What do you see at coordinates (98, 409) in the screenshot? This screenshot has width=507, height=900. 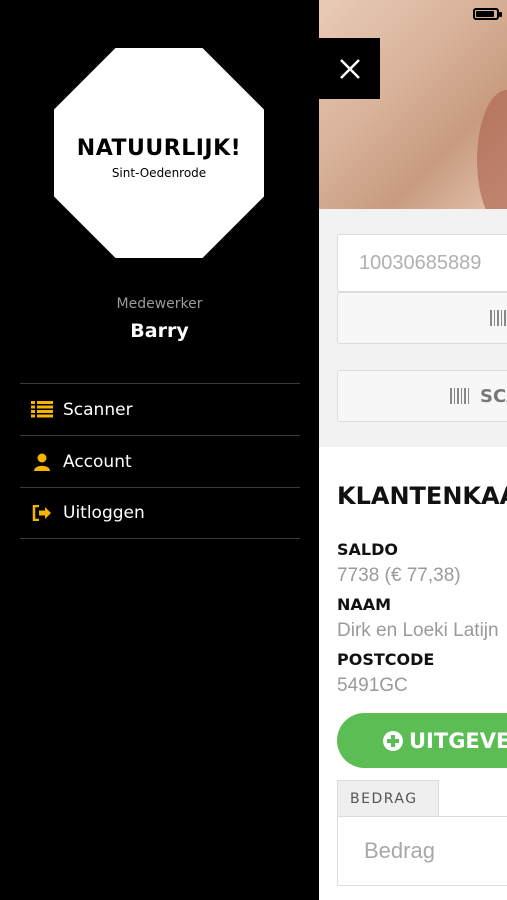 I see `menu-item-label: Scanner` at bounding box center [98, 409].